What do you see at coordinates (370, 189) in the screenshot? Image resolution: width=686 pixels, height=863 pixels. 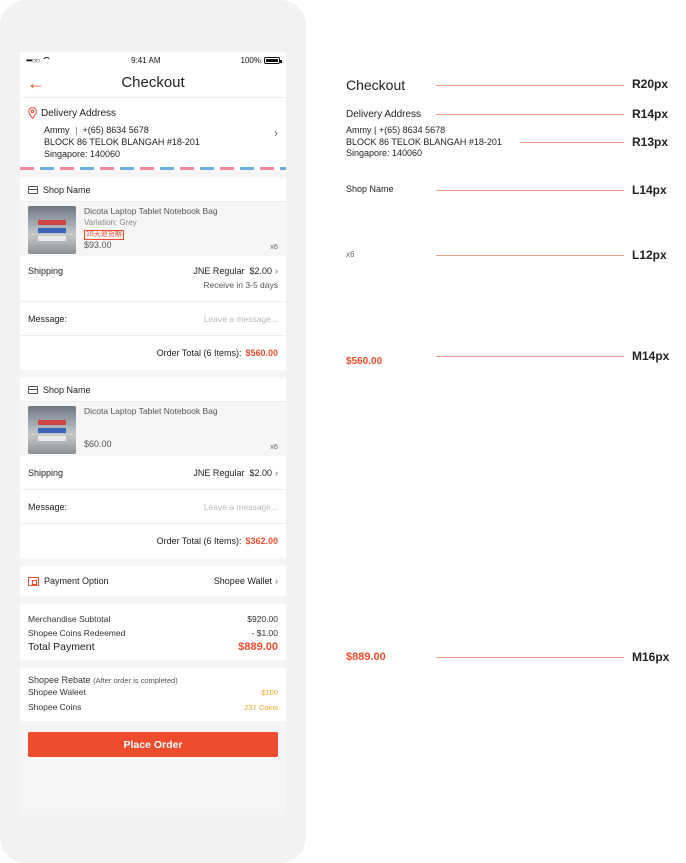 I see `annotation-sample: Shop Name` at bounding box center [370, 189].